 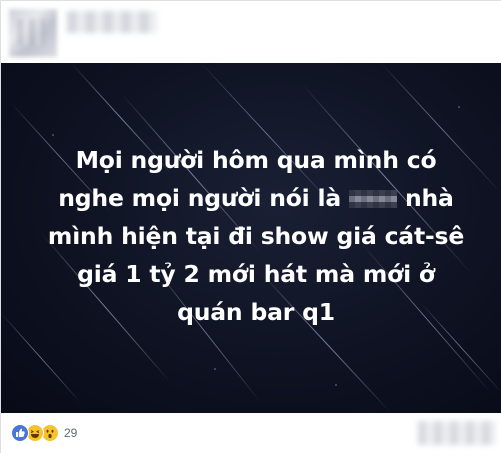 I want to click on post-header, so click(x=251, y=32).